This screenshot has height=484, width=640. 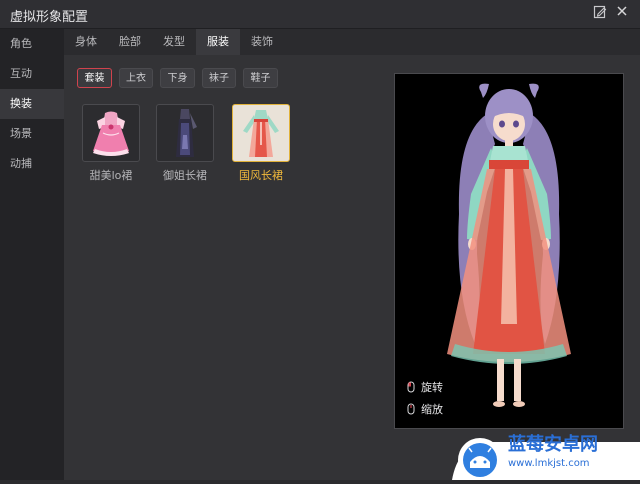 I want to click on dark-long-dress-icon, so click(x=185, y=137).